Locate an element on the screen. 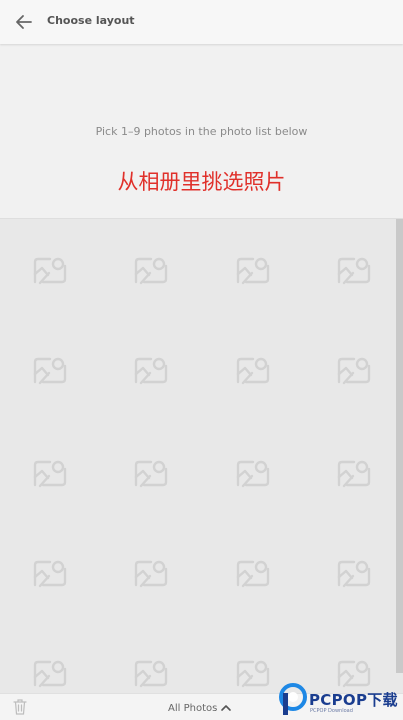 This screenshot has height=720, width=403. watermark-brand: PCPOP下载 is located at coordinates (353, 700).